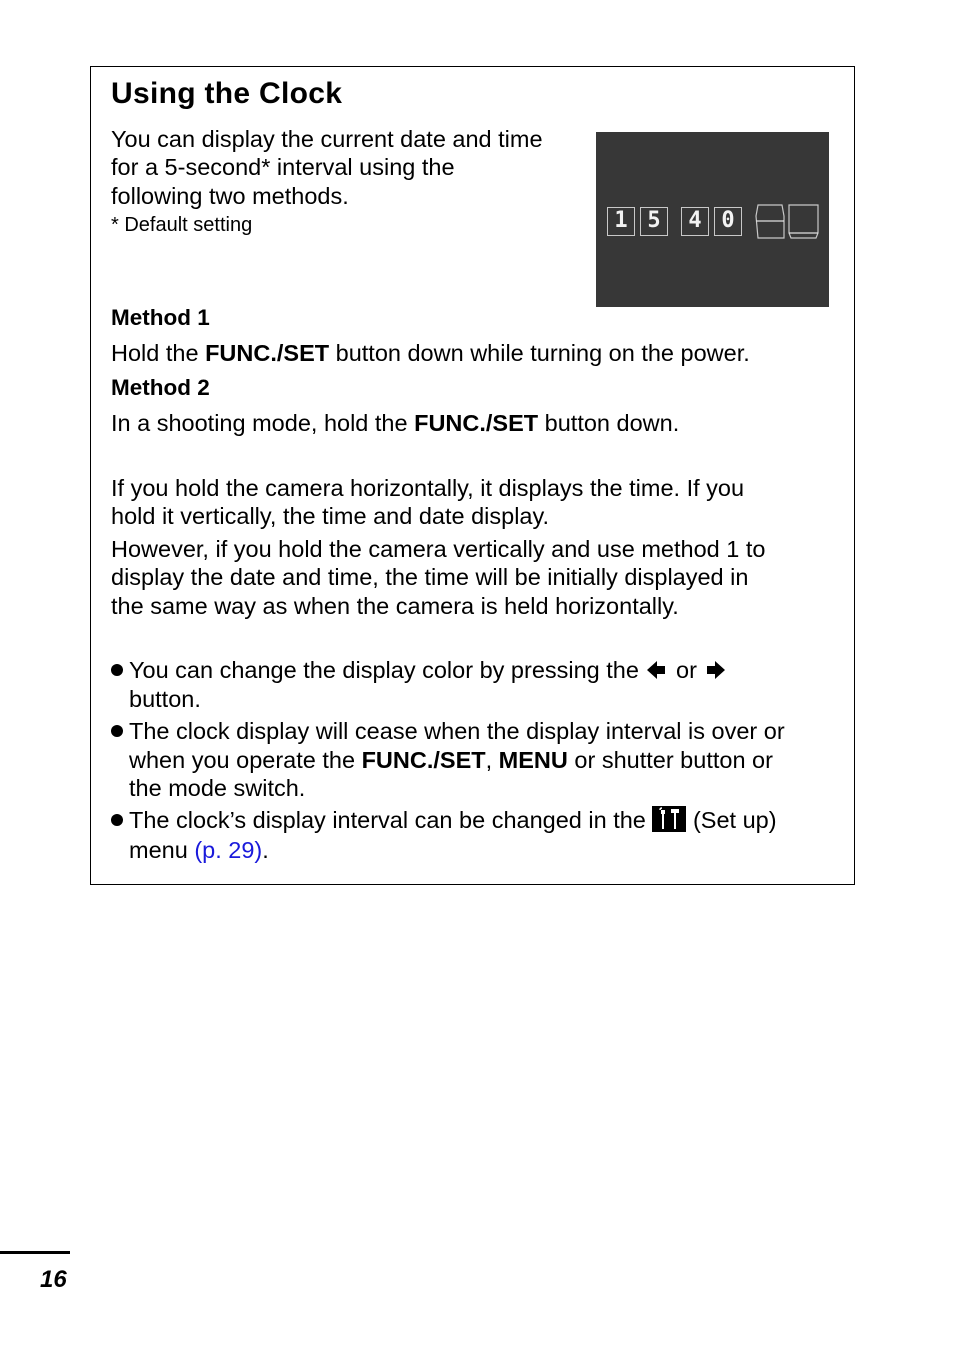 Image resolution: width=954 pixels, height=1345 pixels. What do you see at coordinates (182, 225) in the screenshot?
I see `footnote: * Default setting` at bounding box center [182, 225].